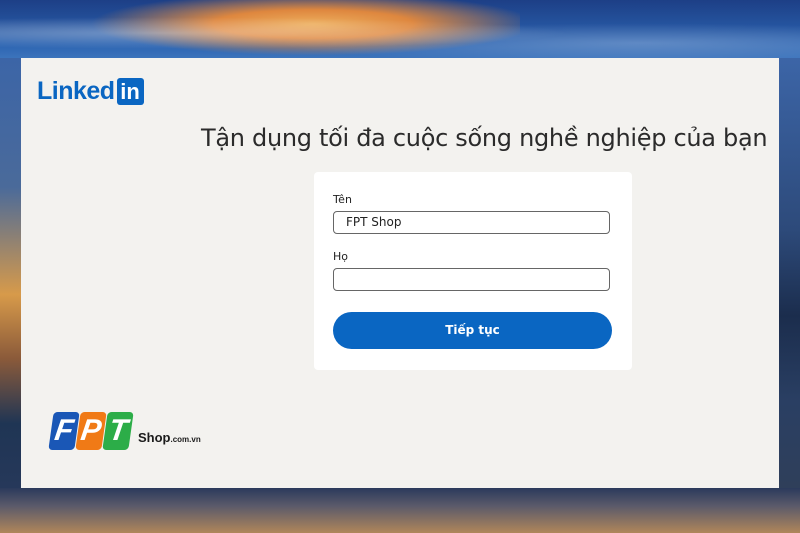  I want to click on linkedin-logo-text: Linked, so click(76, 91).